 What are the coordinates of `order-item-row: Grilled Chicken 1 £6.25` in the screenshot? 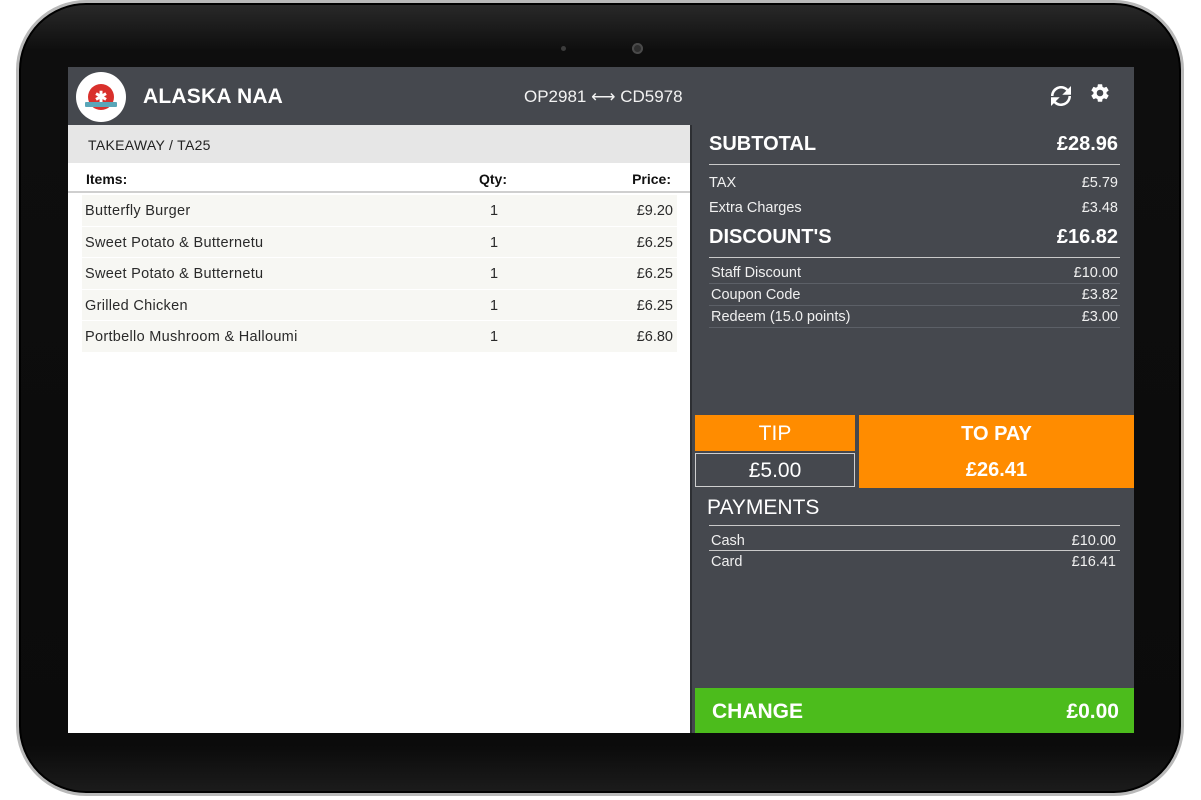 It's located at (379, 305).